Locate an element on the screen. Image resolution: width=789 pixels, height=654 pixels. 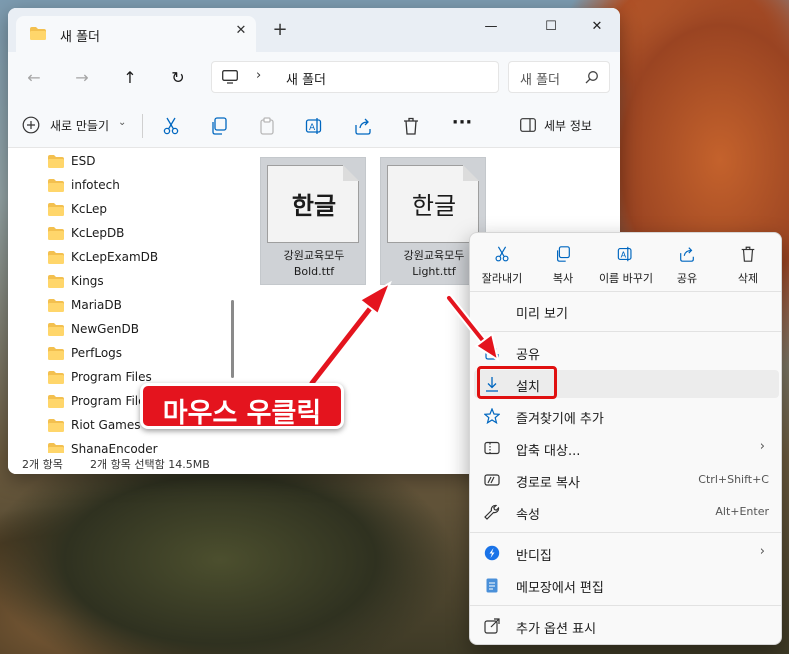
breadcrumb-current: 새 폴더 is located at coordinates (306, 78).